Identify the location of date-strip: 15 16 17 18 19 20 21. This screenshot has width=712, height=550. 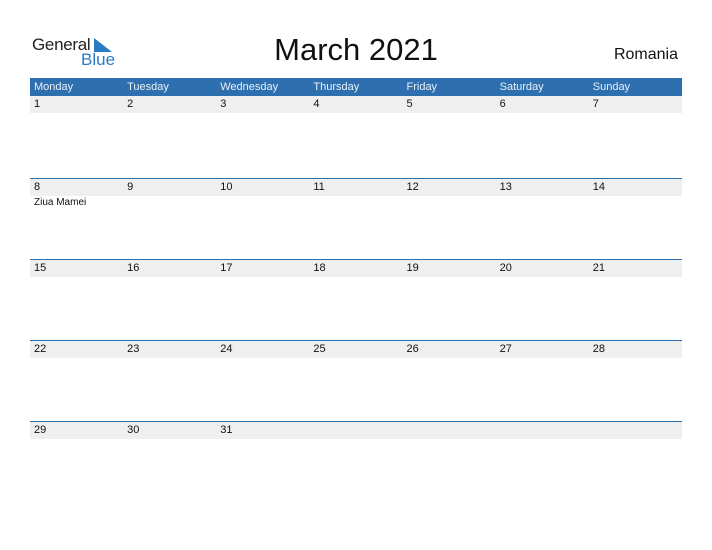
(356, 268).